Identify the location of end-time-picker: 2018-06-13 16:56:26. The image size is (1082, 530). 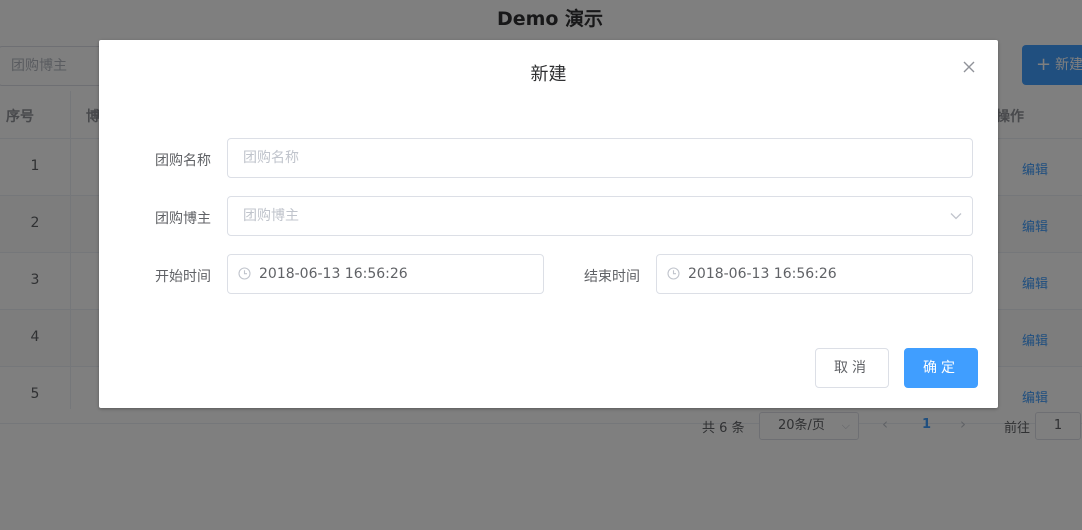
(814, 274).